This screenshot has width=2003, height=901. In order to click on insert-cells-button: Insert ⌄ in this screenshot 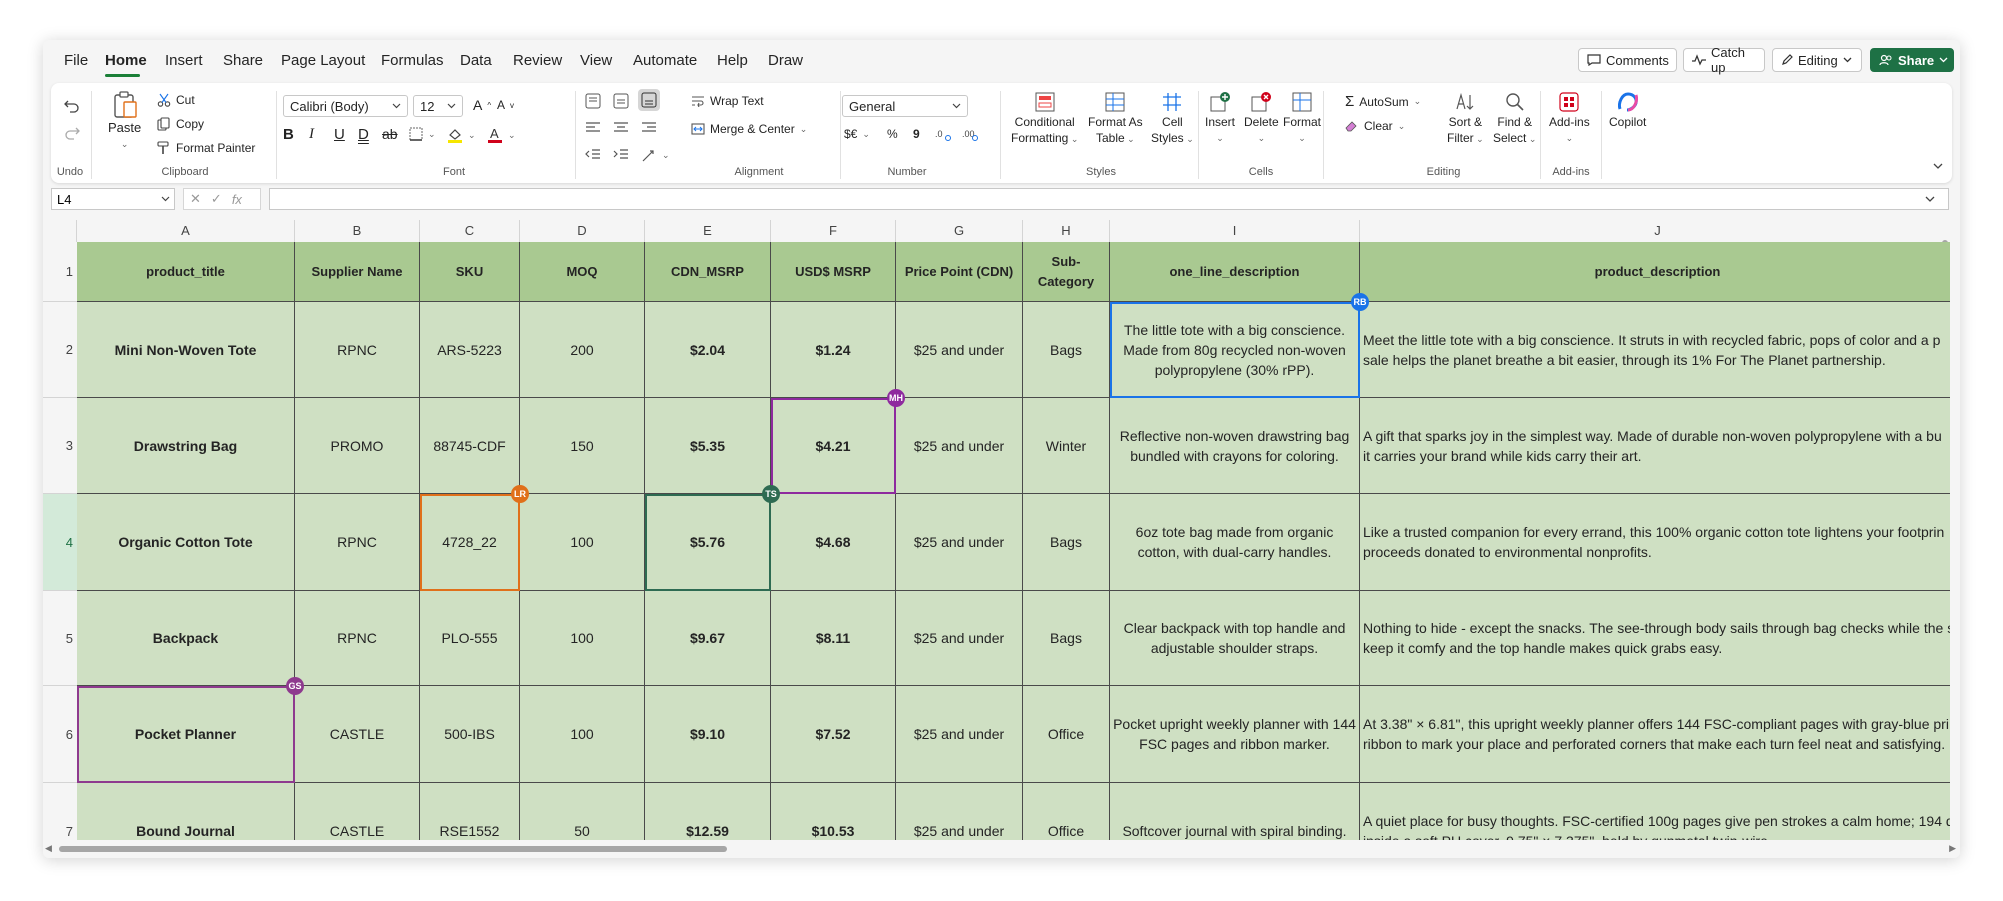, I will do `click(1220, 118)`.